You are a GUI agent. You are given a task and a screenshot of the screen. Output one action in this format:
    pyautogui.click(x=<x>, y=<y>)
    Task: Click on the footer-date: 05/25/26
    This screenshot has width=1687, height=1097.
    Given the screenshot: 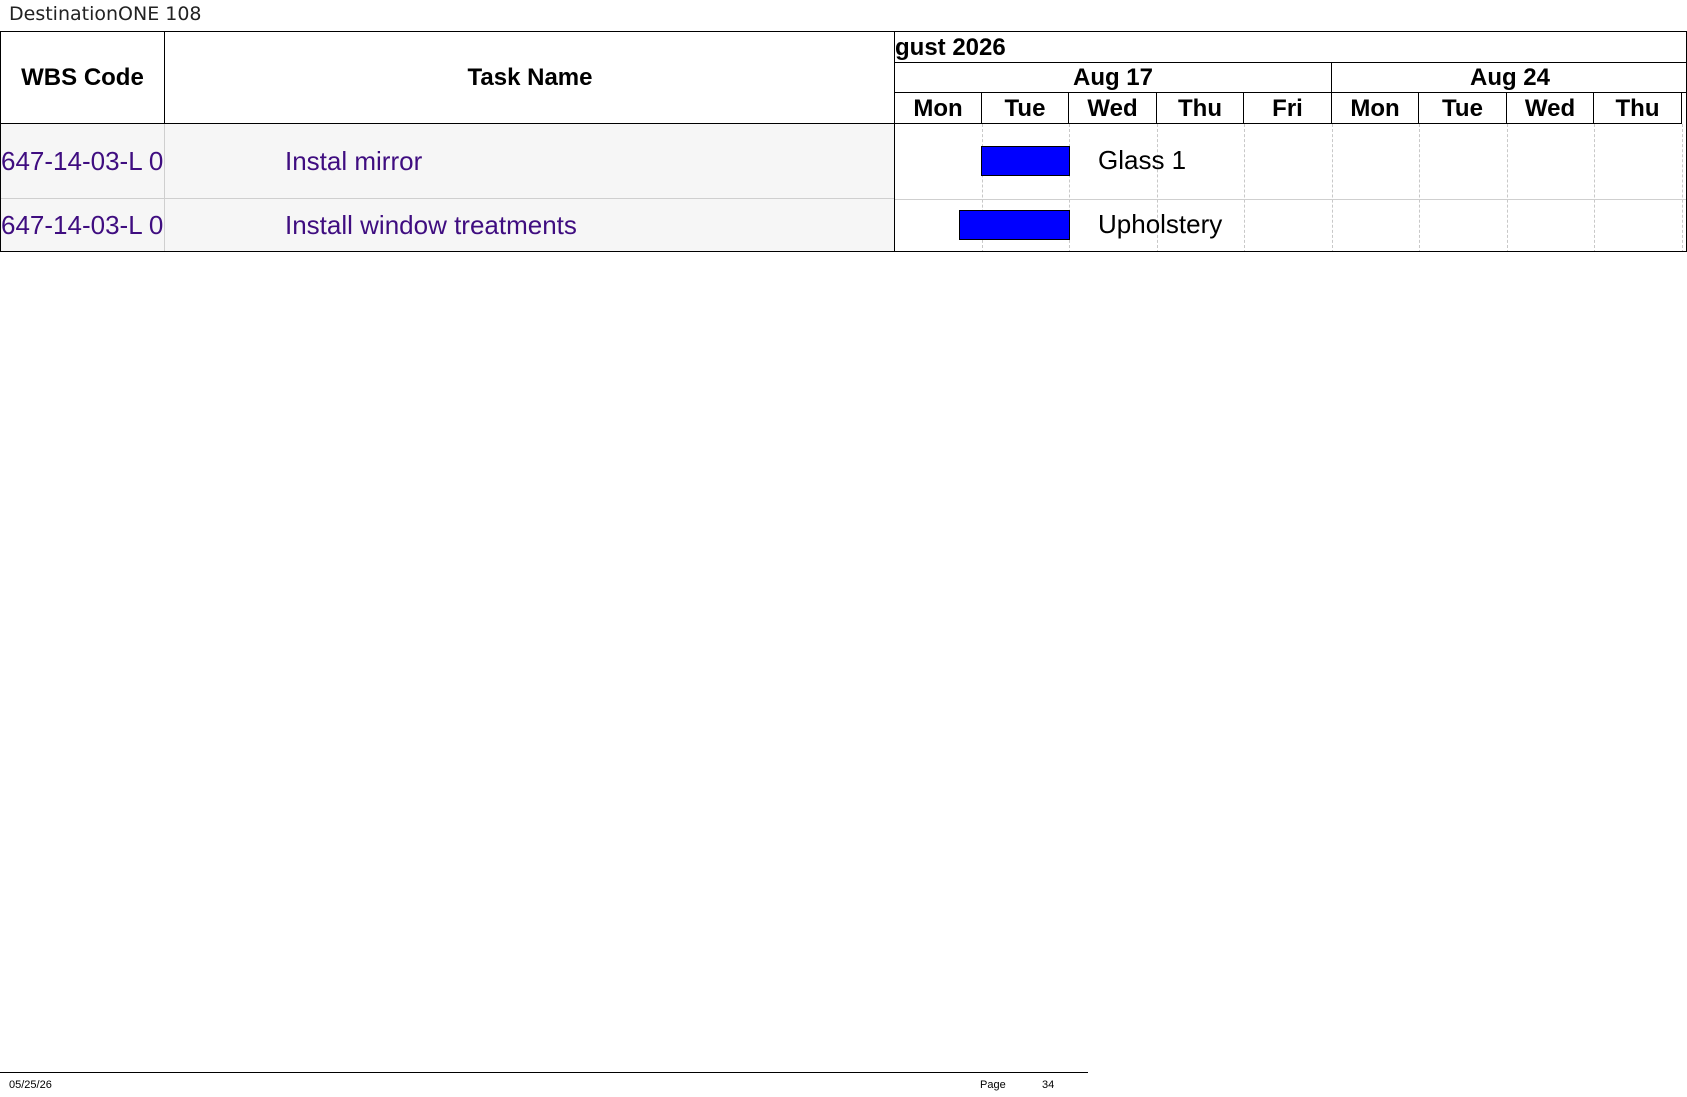 What is the action you would take?
    pyautogui.click(x=30, y=1085)
    